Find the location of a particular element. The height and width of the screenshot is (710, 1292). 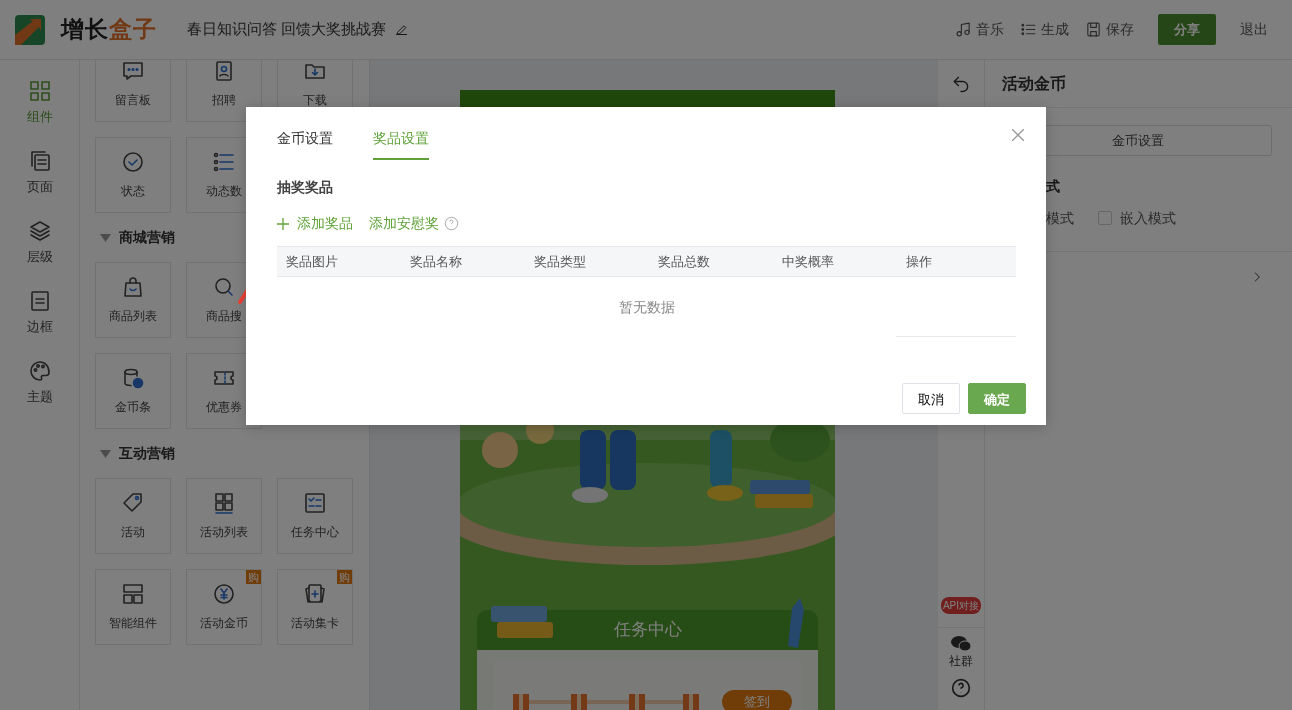

column-header: 中奖概率 is located at coordinates (808, 261).